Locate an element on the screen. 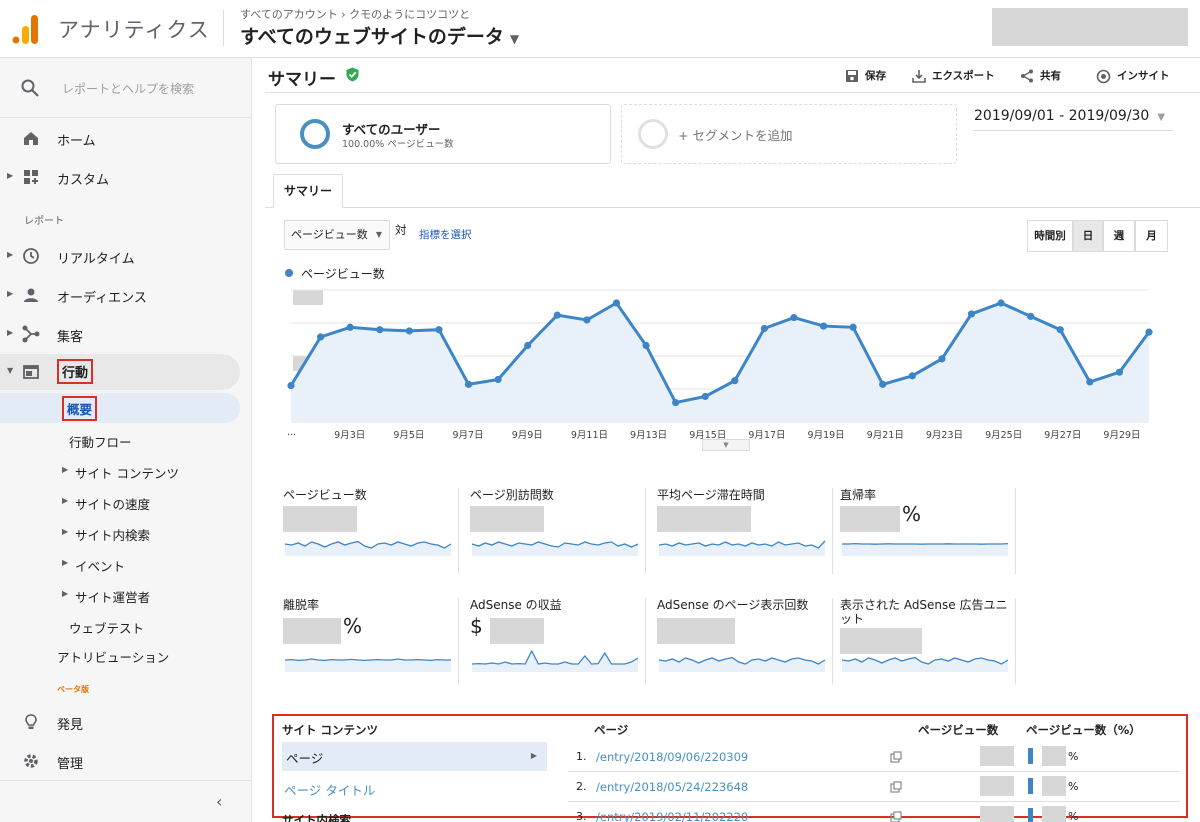 The width and height of the screenshot is (1200, 822). property-selector: すべてのウェブサイトのデータ ▼ is located at coordinates (379, 35).